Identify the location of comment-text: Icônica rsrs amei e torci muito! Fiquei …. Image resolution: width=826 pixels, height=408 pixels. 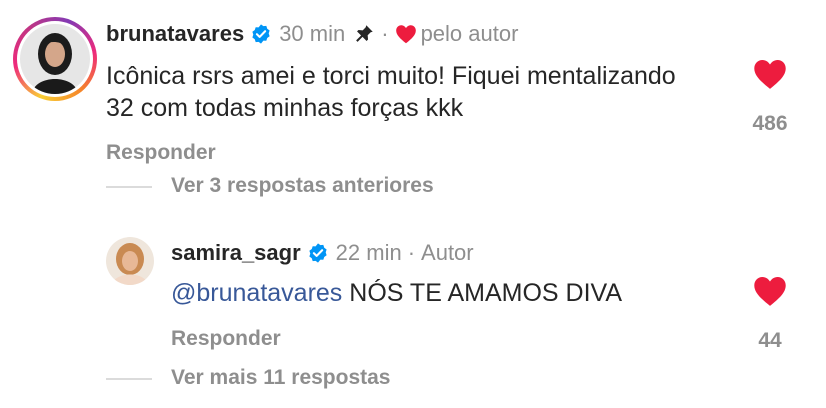
(391, 92).